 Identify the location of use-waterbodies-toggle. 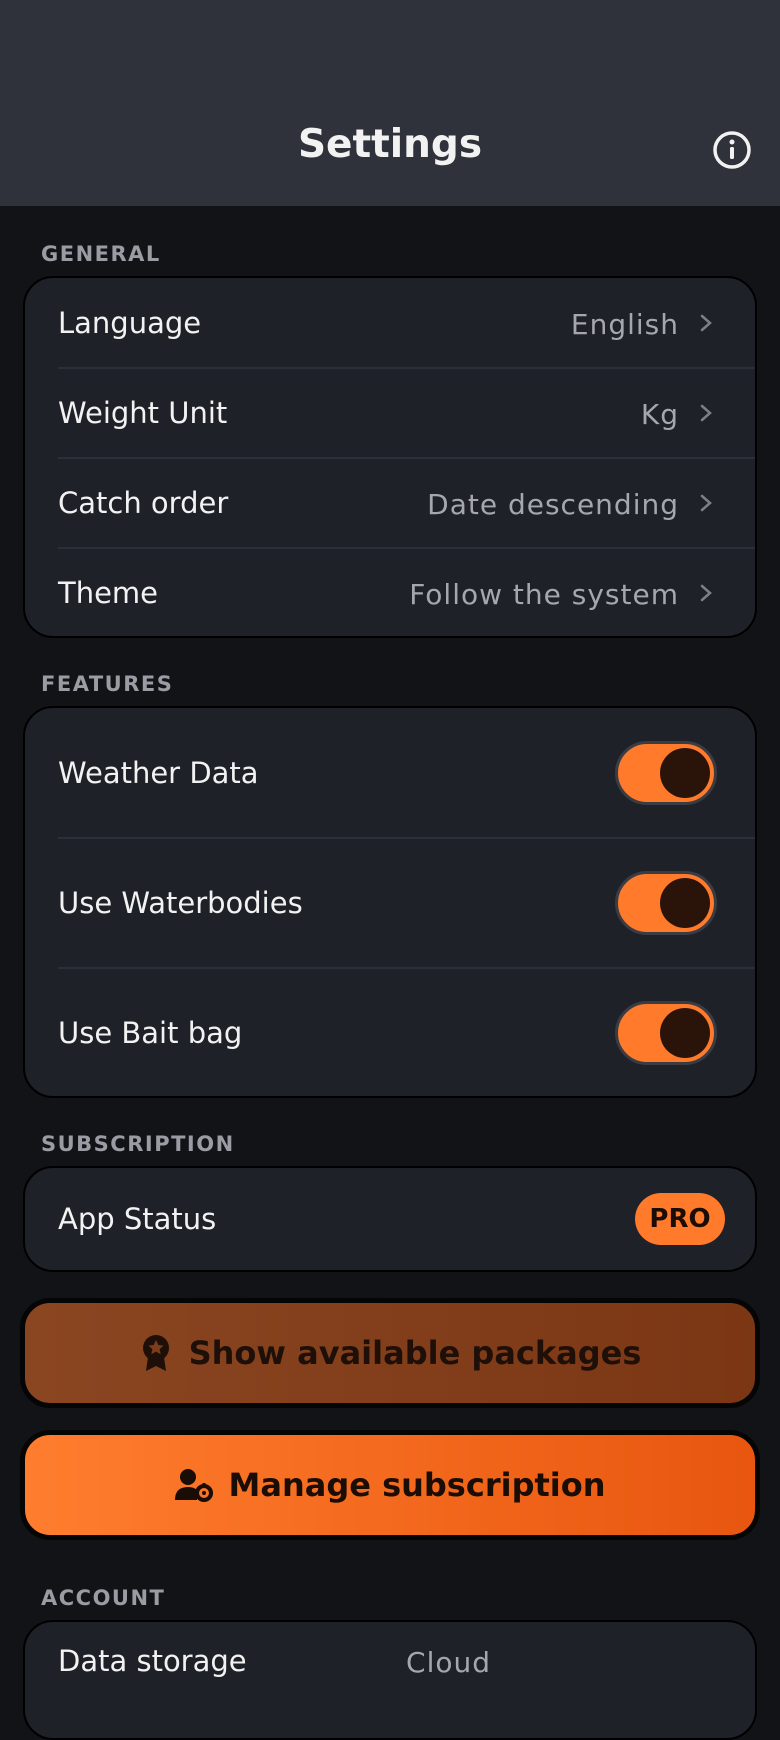
(666, 903).